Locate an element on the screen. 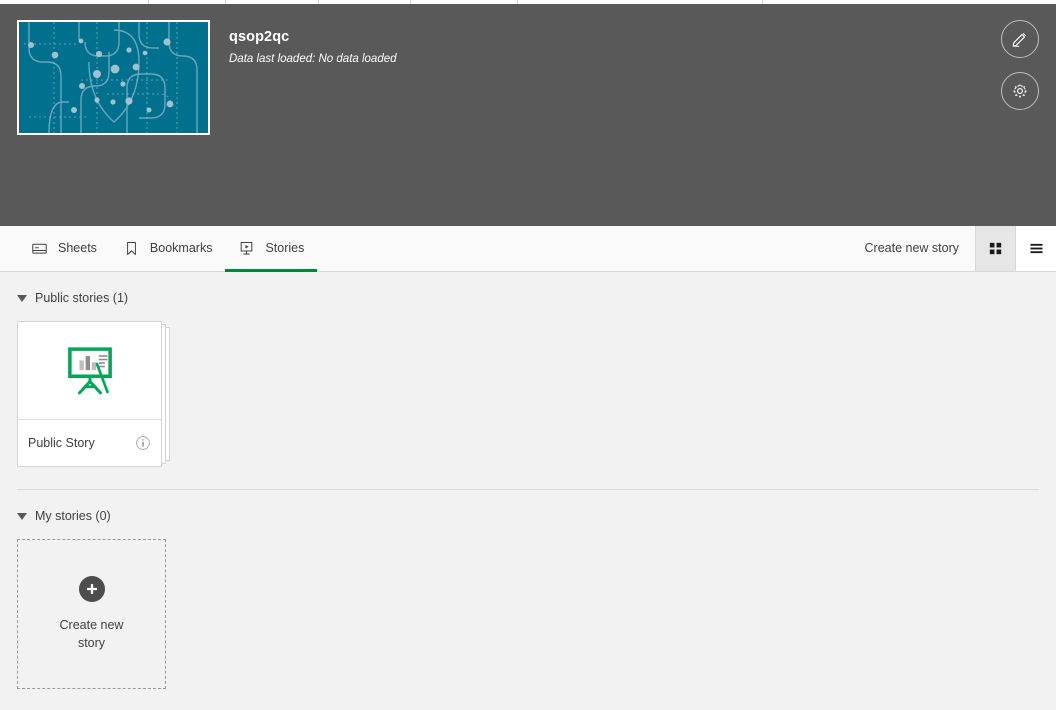 The height and width of the screenshot is (710, 1056). story-footer: Public Story is located at coordinates (89, 443).